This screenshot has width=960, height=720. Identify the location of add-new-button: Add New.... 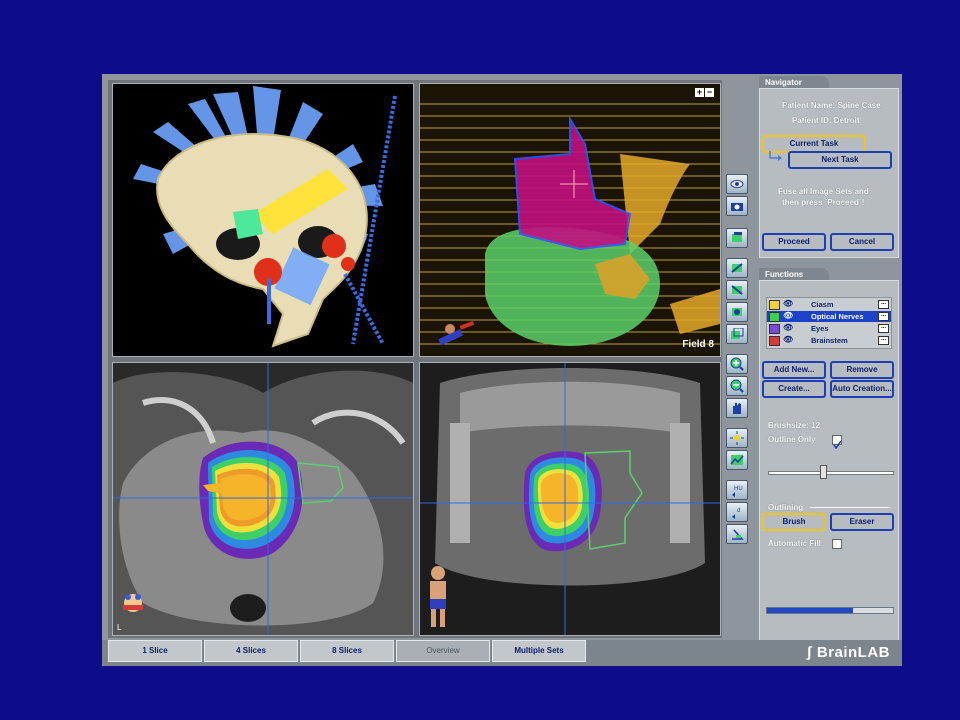
(794, 370).